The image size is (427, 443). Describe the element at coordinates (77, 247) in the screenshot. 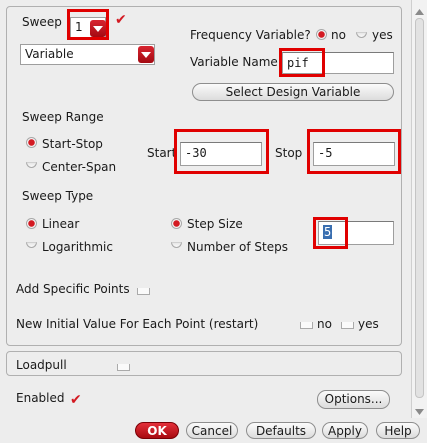

I see `logarithmic-label: Logarithmic` at that location.